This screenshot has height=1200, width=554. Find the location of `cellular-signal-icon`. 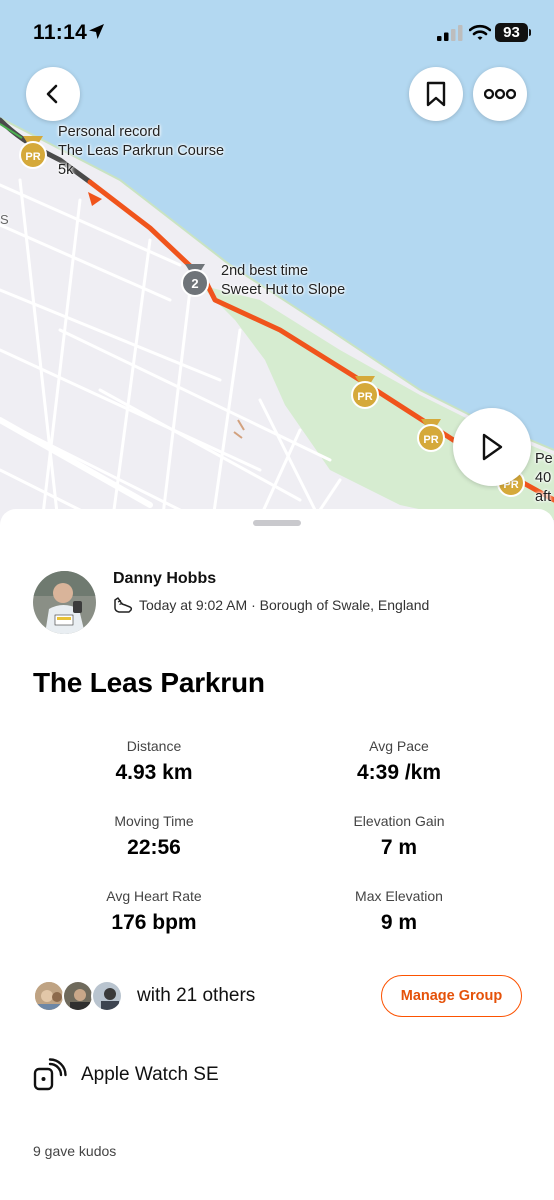

cellular-signal-icon is located at coordinates (450, 35).